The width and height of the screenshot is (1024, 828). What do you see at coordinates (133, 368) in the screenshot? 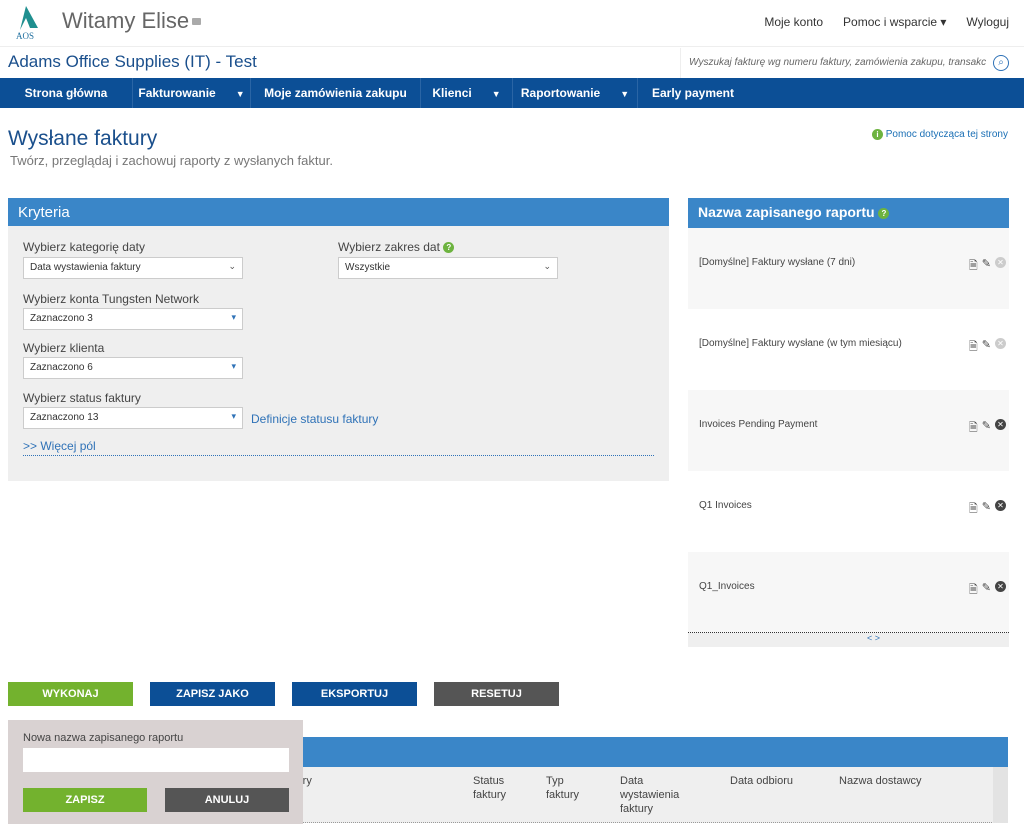
I see `customer-select: Zaznaczono 6 ▾` at bounding box center [133, 368].